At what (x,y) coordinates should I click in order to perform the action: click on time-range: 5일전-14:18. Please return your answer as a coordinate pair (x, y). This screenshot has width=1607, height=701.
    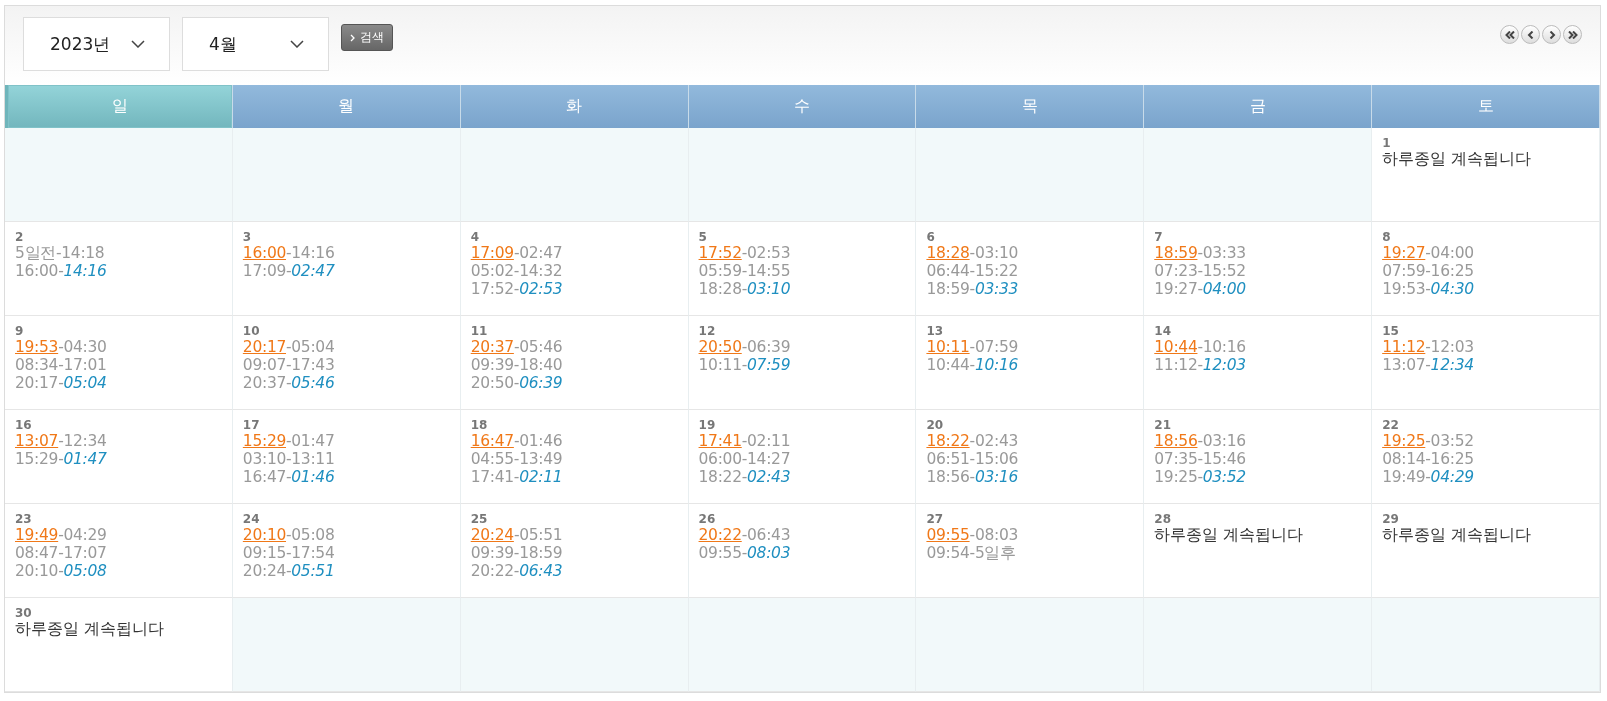
    Looking at the image, I should click on (60, 253).